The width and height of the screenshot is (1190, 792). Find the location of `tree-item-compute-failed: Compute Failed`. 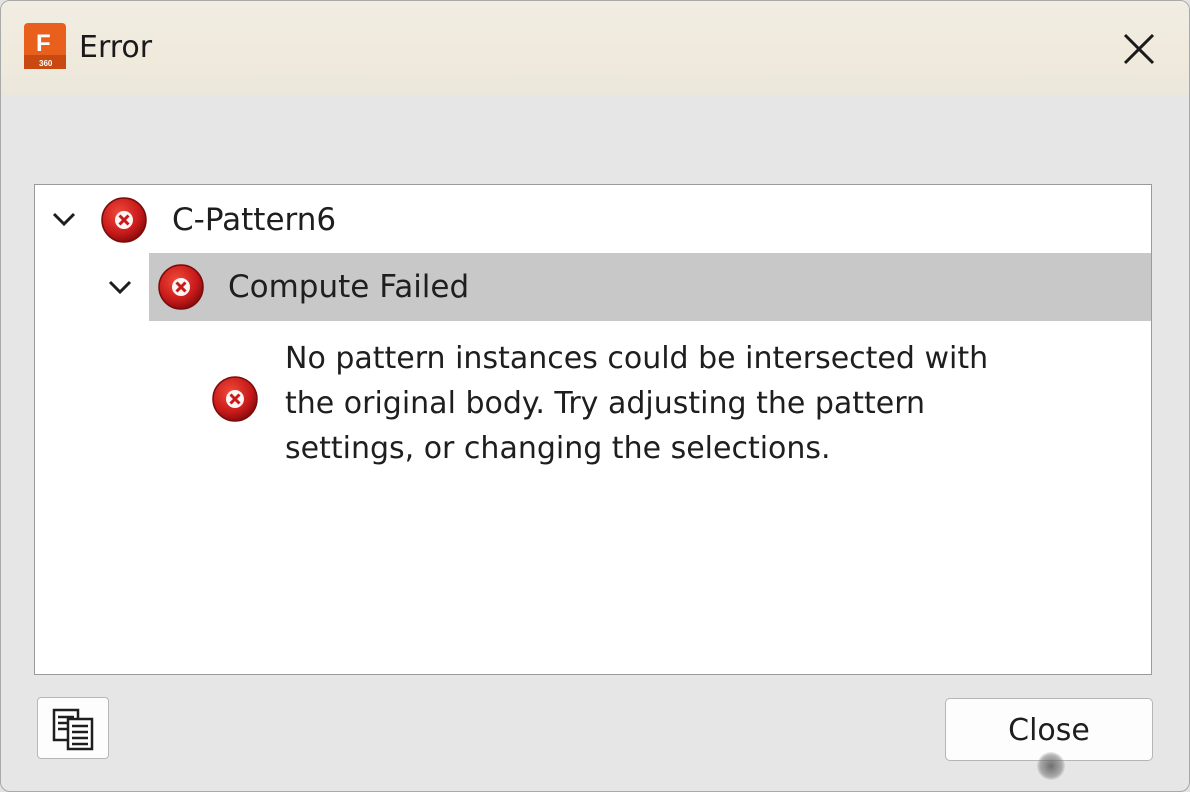

tree-item-compute-failed: Compute Failed is located at coordinates (650, 287).